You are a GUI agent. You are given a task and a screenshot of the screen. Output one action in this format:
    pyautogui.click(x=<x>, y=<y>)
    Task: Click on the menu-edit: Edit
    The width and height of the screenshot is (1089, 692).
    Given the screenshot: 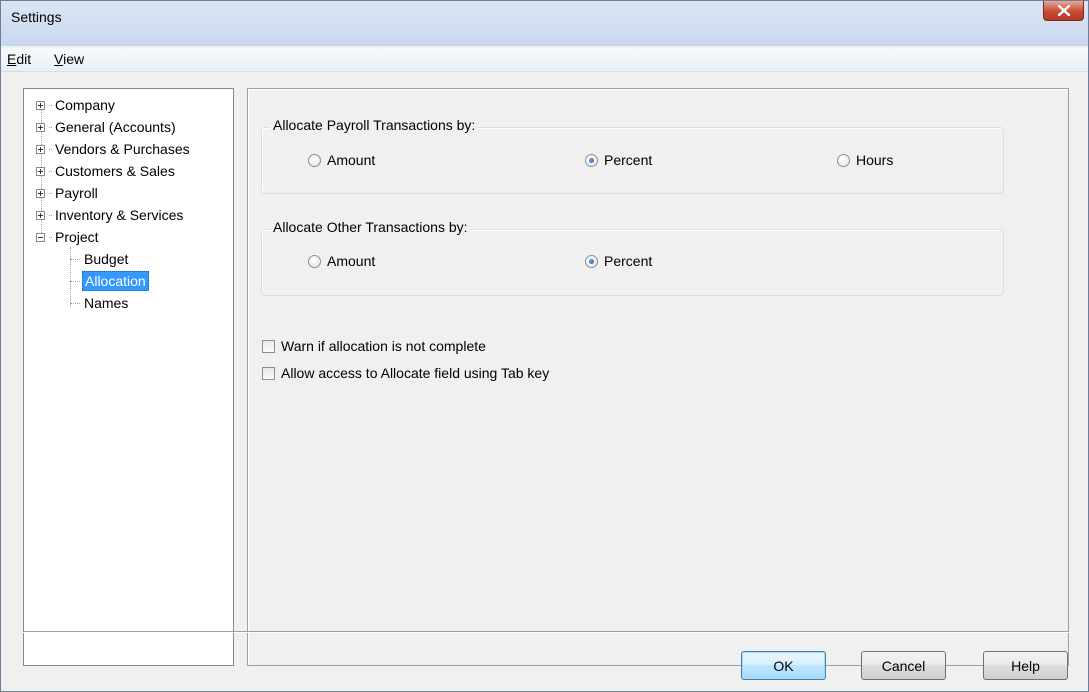 What is the action you would take?
    pyautogui.click(x=19, y=59)
    